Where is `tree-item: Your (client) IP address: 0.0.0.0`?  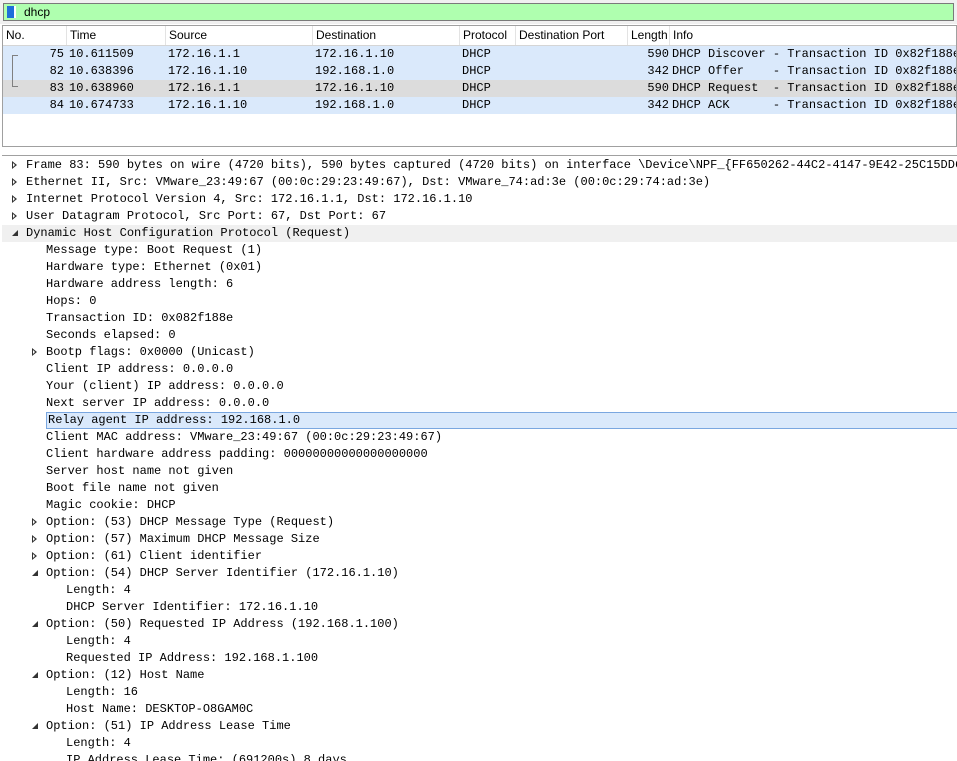
tree-item: Your (client) IP address: 0.0.0.0 is located at coordinates (479, 386).